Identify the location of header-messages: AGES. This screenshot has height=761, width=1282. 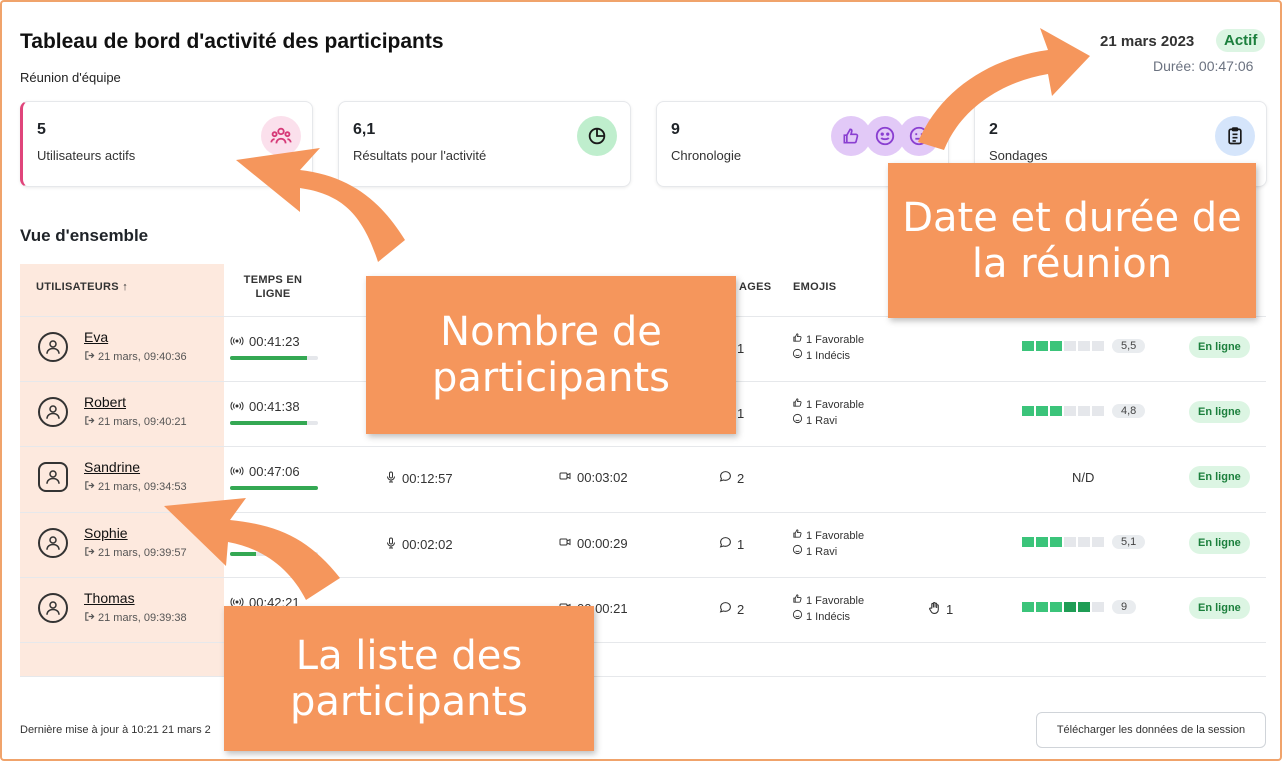
(755, 287).